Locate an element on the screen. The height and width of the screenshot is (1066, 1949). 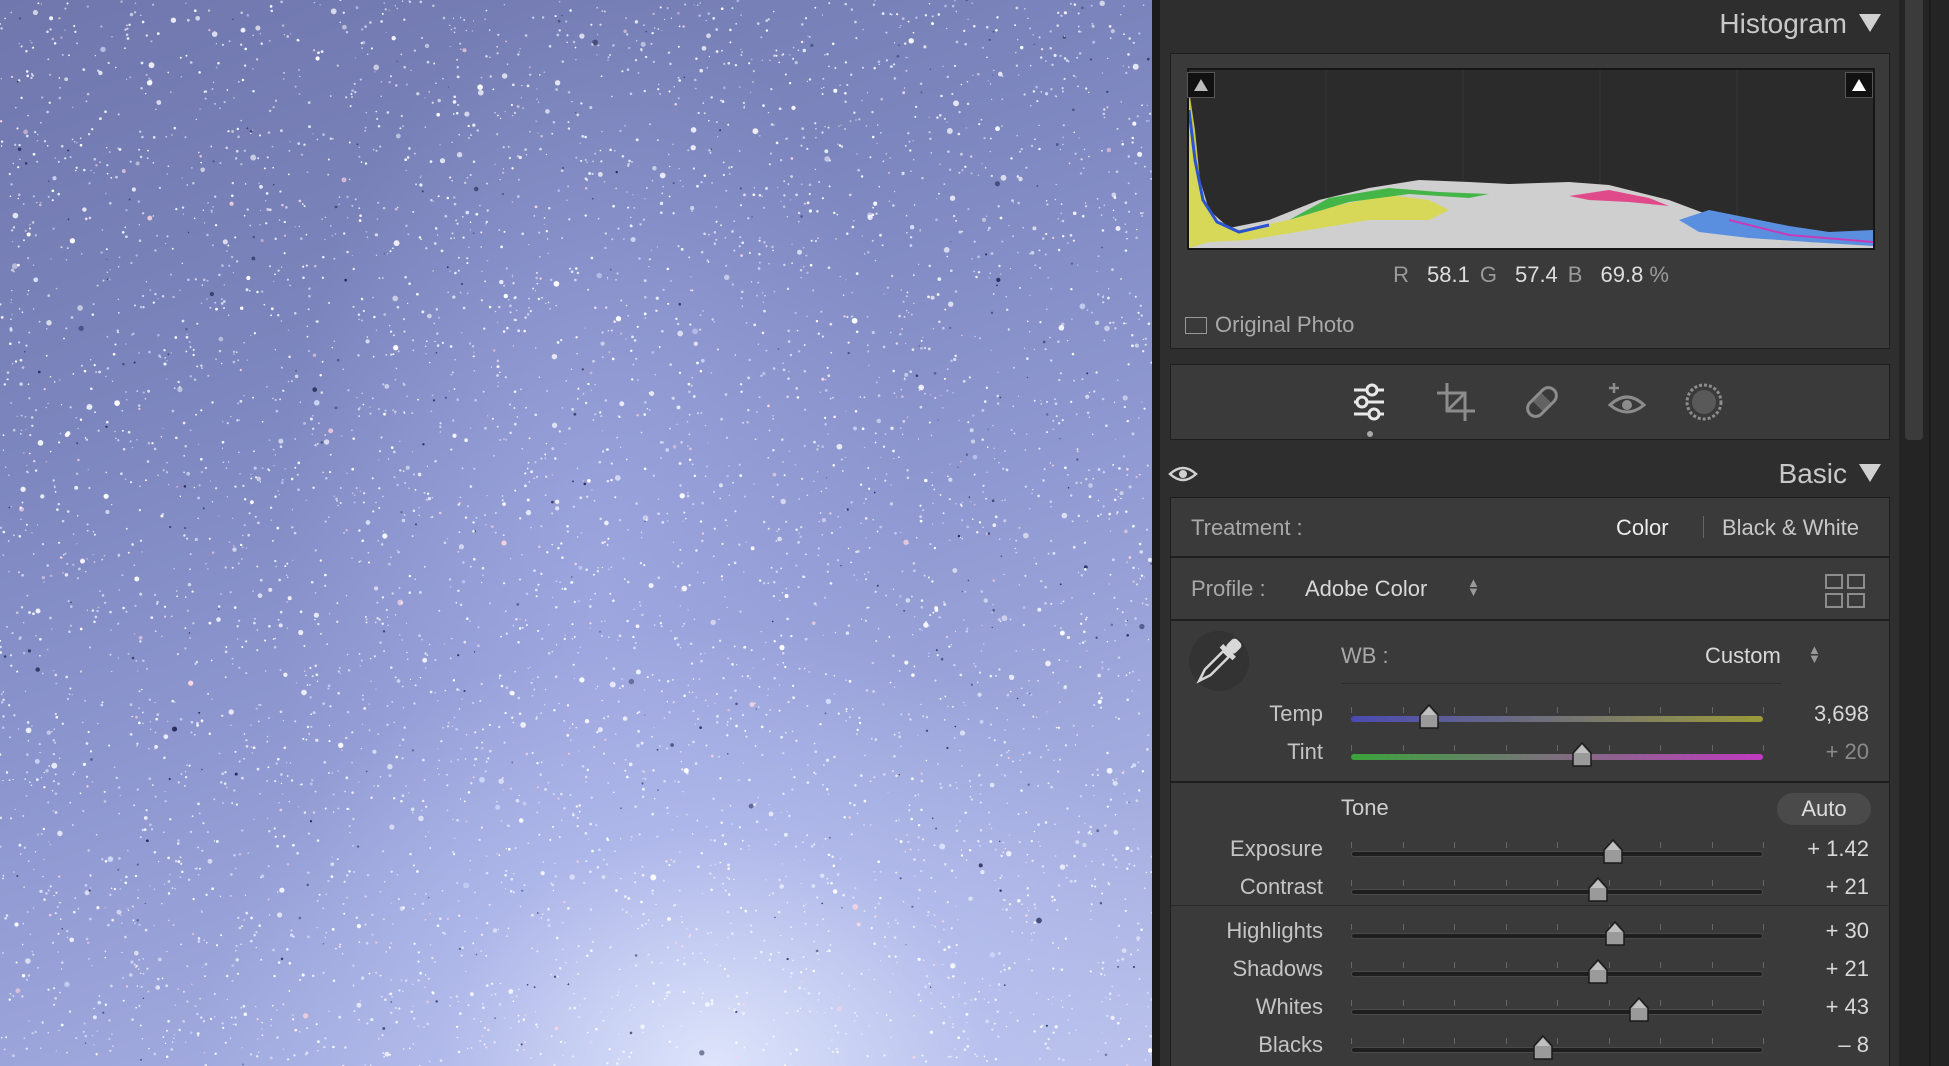
blacks-value: – 8 is located at coordinates (1853, 1045).